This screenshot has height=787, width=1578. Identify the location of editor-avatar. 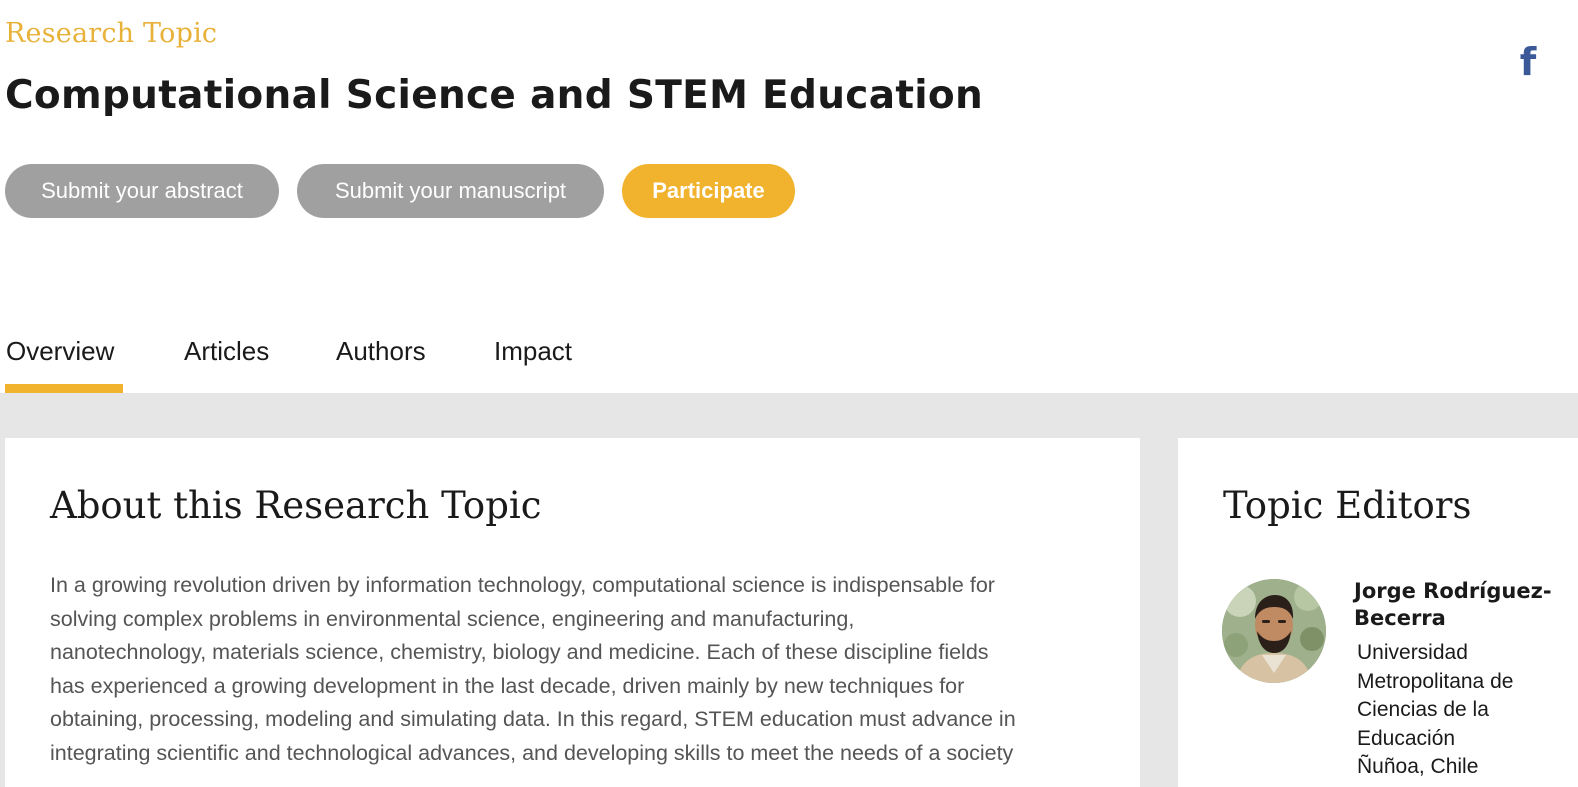
(1274, 631).